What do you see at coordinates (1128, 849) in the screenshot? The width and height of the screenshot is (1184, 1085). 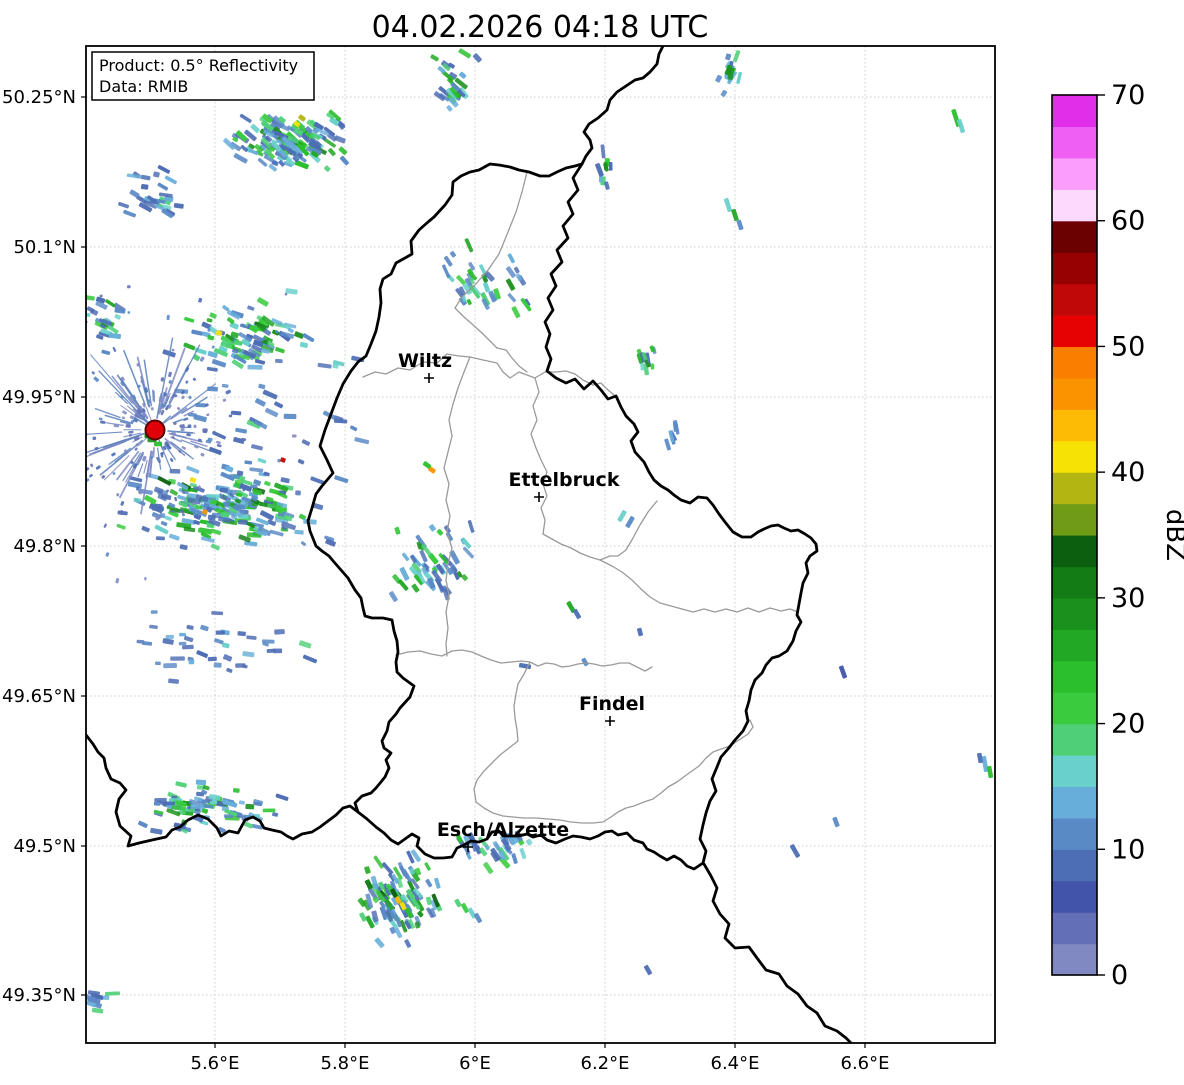 I see `colorbar-tick-label: 10` at bounding box center [1128, 849].